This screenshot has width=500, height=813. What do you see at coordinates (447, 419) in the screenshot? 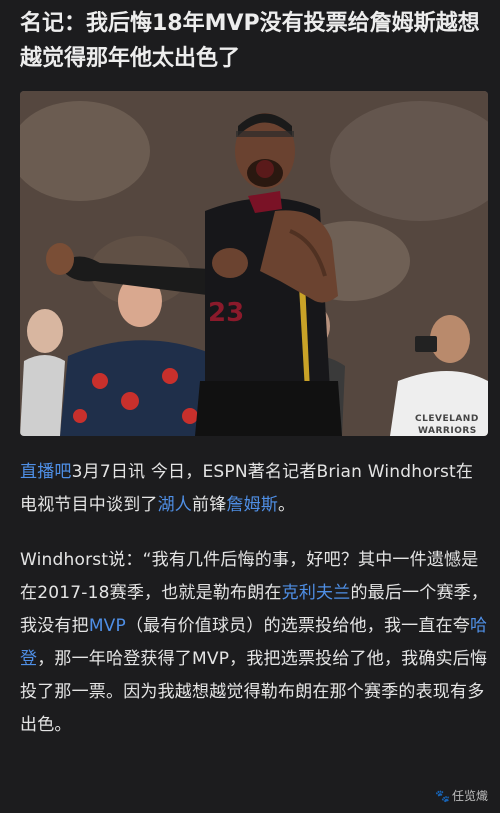
I see `shirt-text-1: CLEVELAND` at bounding box center [447, 419].